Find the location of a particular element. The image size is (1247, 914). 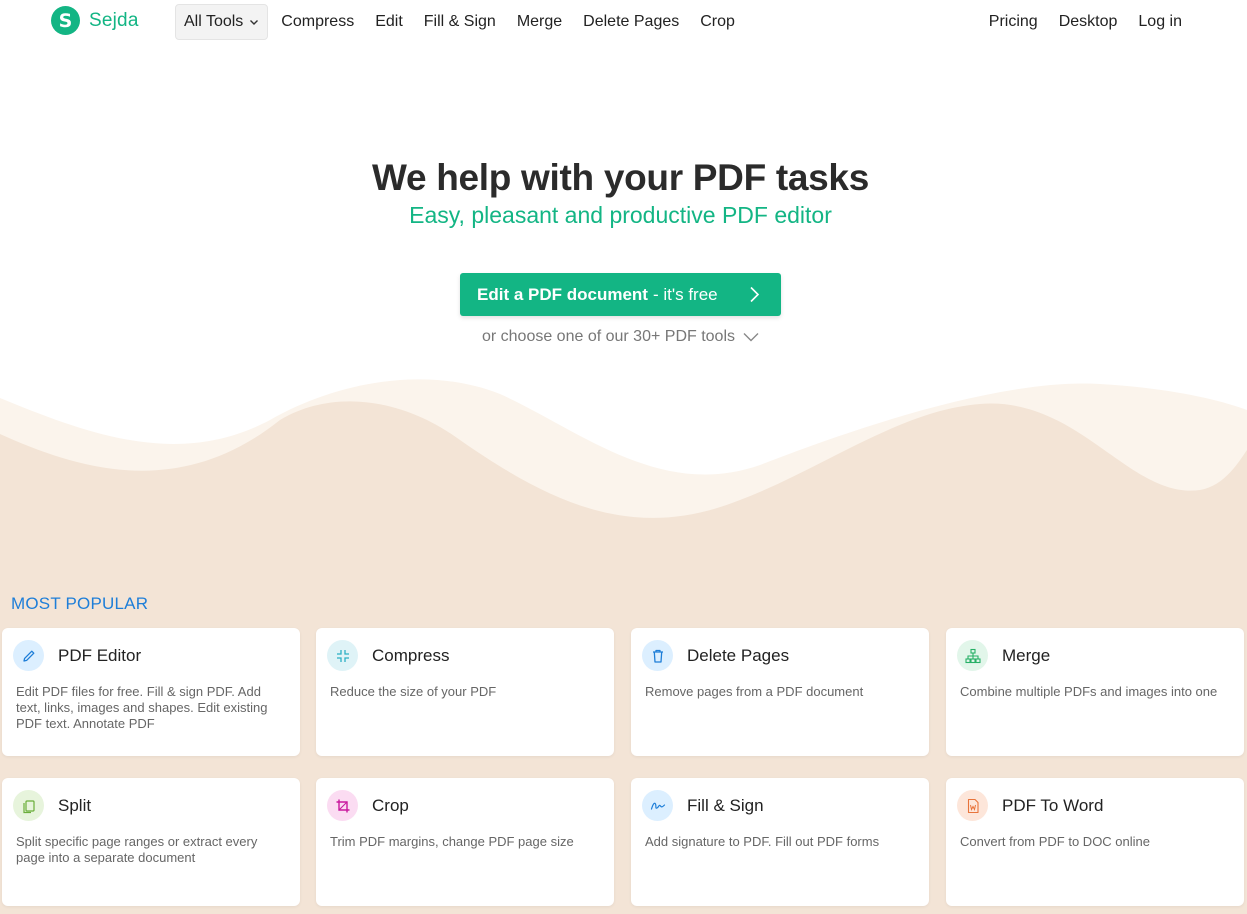

card-description: Trim PDF margins, change PDF page size is located at coordinates (452, 841).